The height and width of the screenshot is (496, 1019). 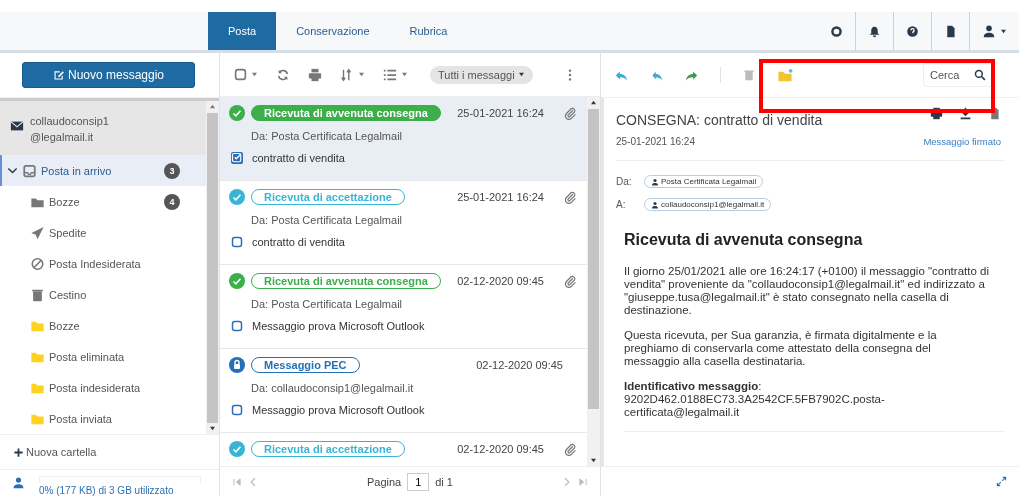 What do you see at coordinates (403, 223) in the screenshot?
I see `message-row: Ricevuta di accettazione 25-01-2021 16:24 Da: Posta Certificata Legalmail contratto di vendita` at bounding box center [403, 223].